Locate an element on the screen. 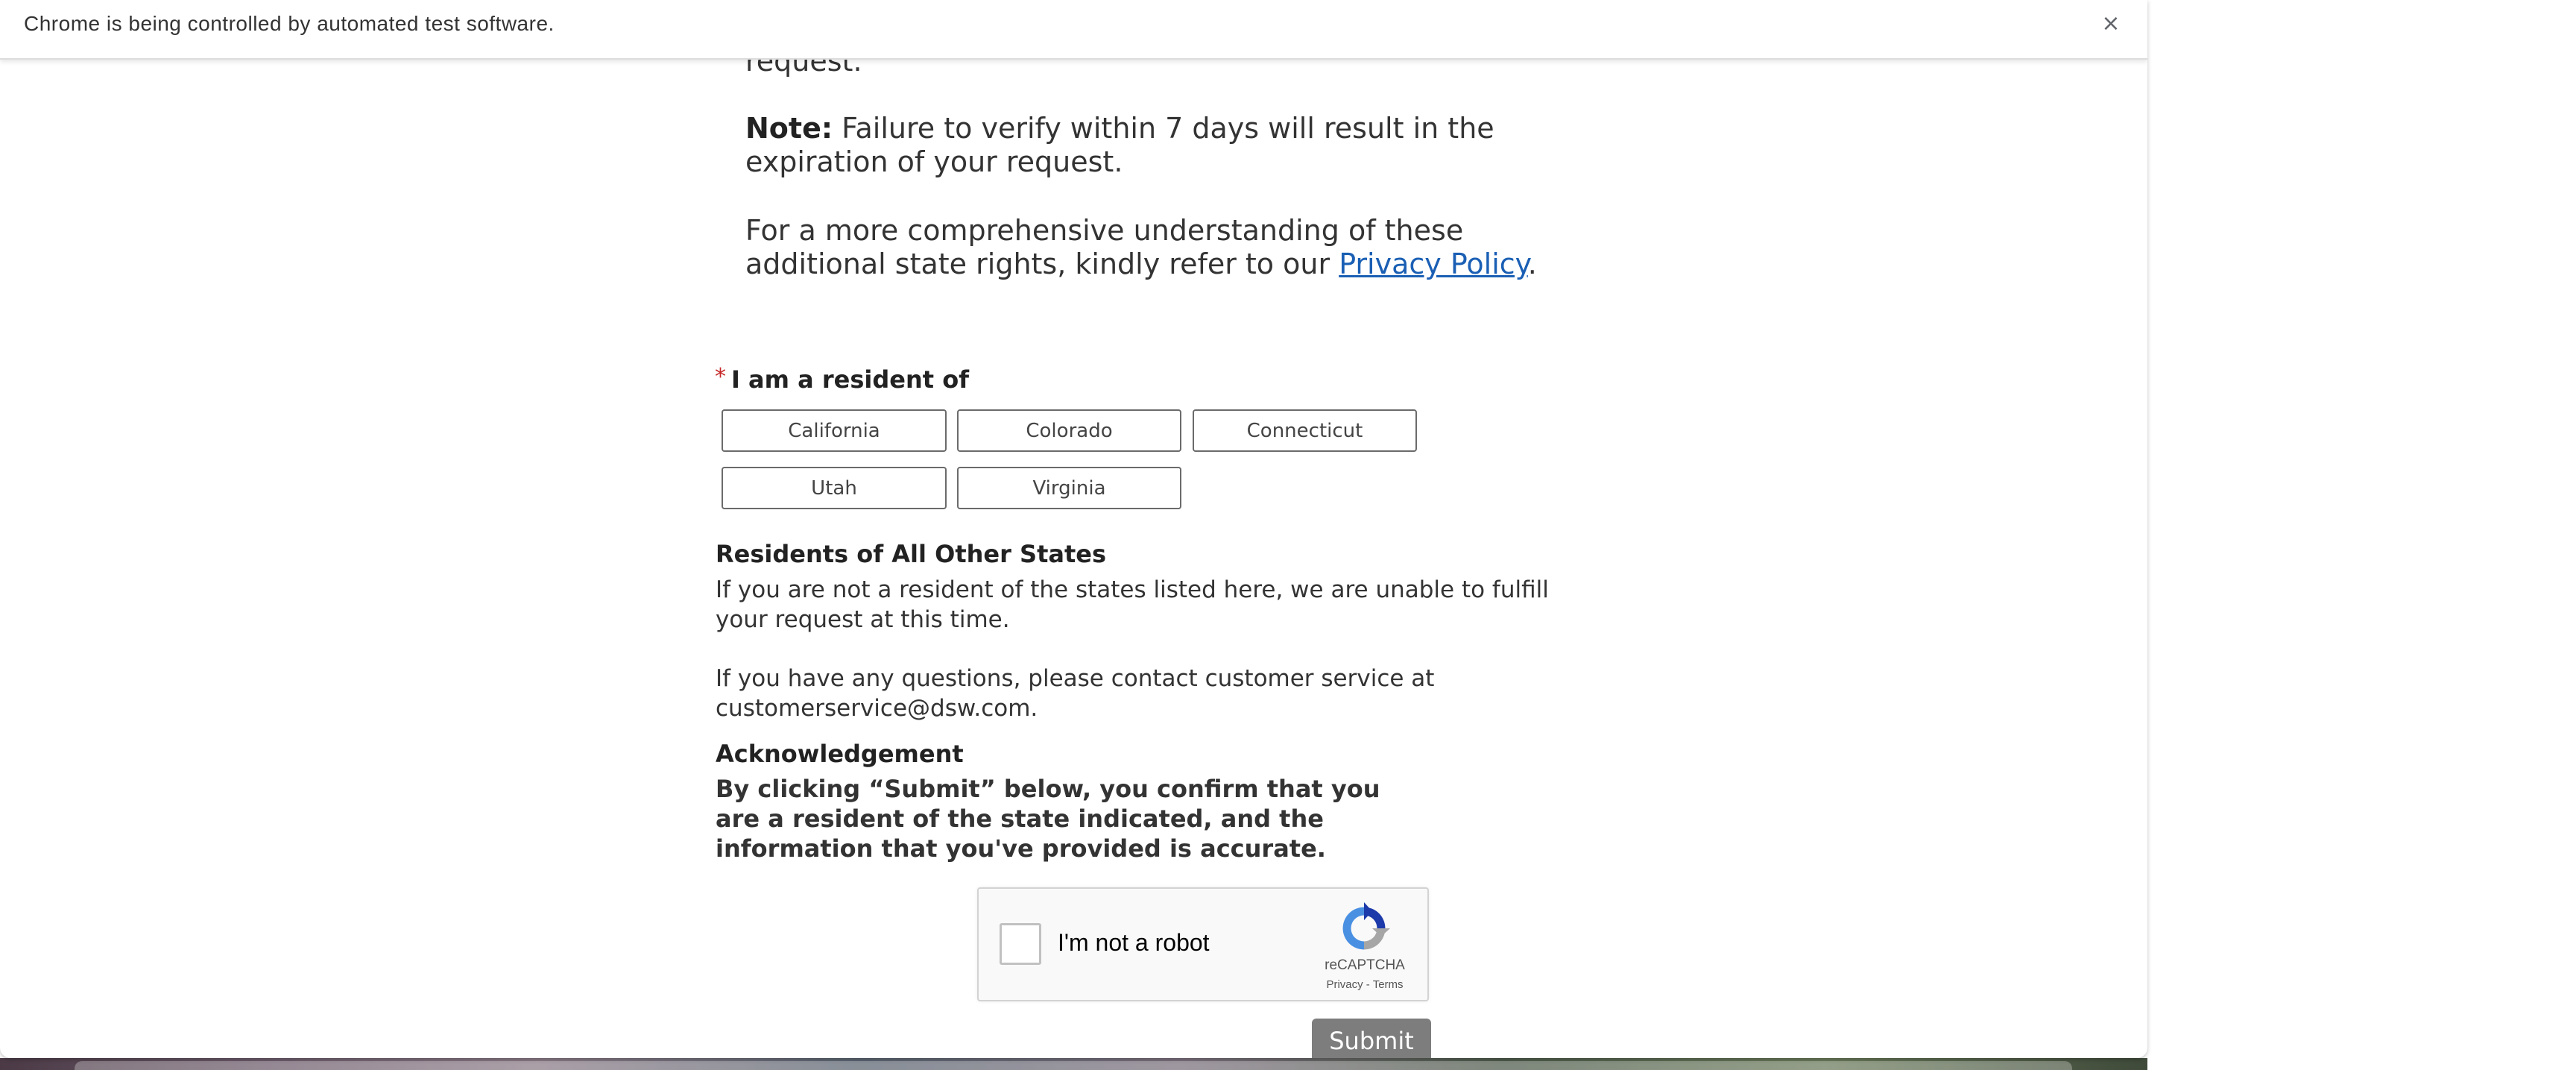 The image size is (2576, 1070). recaptcha-label: I'm not a robot is located at coordinates (1134, 943).